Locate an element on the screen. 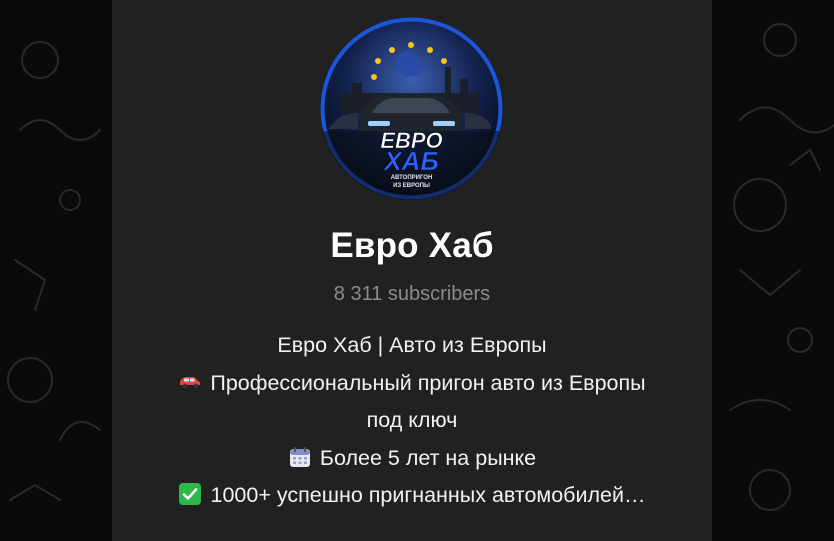 This screenshot has width=834, height=541. channel-logo-icon: ЕВРО ХАБ АВТОПРИГОН ИЗ ЕВРОПЫ is located at coordinates (411, 108).